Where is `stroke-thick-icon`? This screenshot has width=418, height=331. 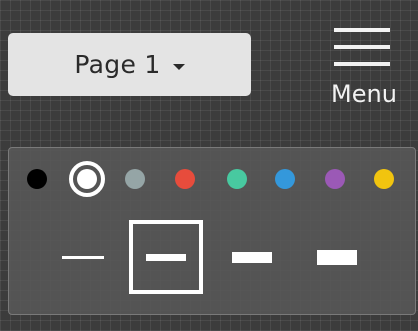
stroke-thick-icon is located at coordinates (252, 257).